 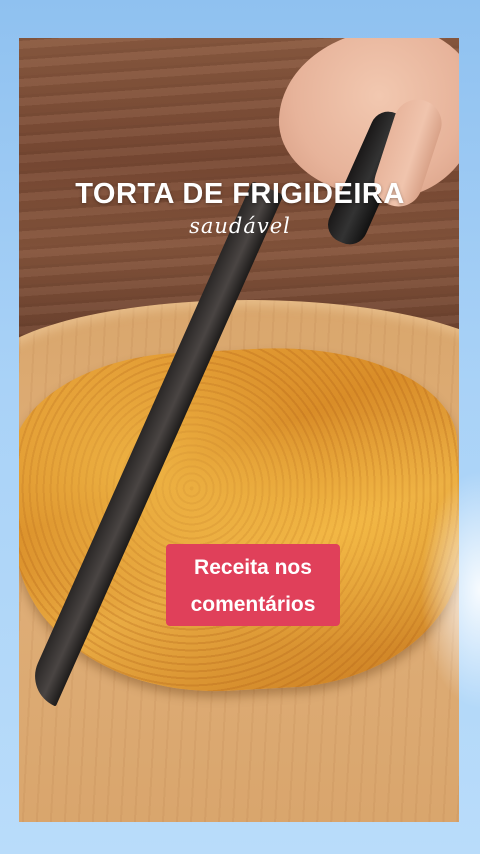 I want to click on video-subtitle: saudável, so click(x=240, y=226).